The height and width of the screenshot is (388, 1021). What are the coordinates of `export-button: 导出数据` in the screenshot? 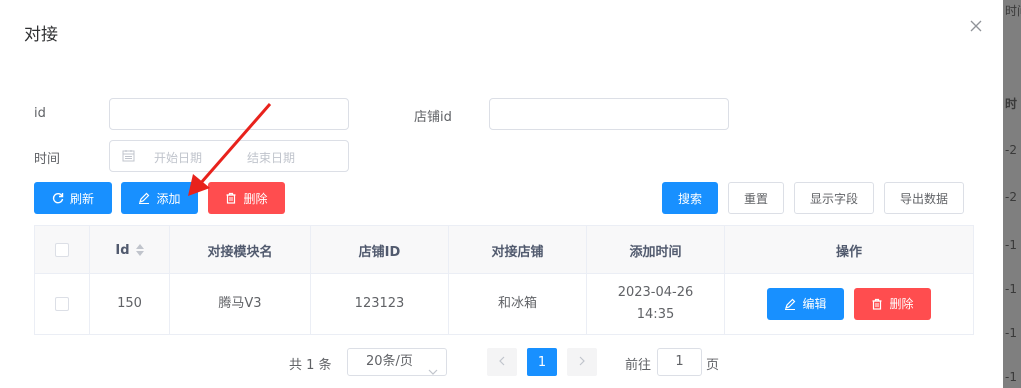 It's located at (924, 198).